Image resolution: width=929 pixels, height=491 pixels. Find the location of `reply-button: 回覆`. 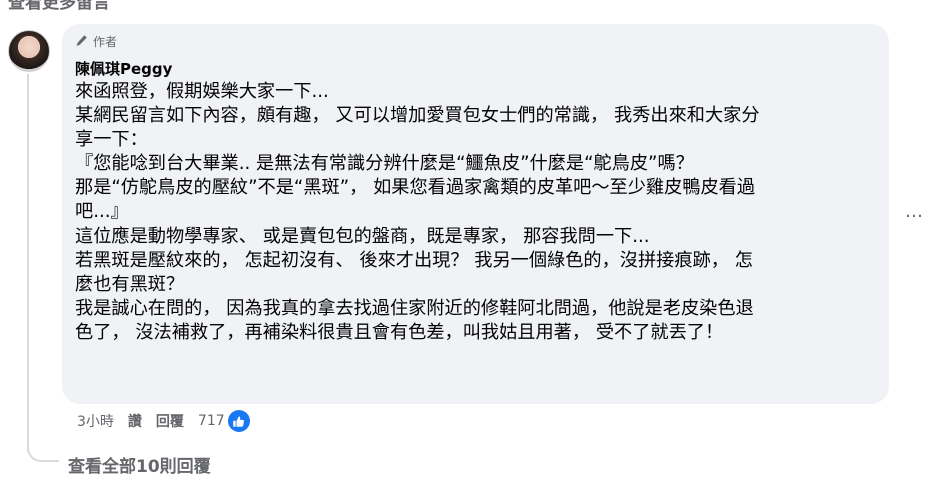

reply-button: 回覆 is located at coordinates (170, 421).